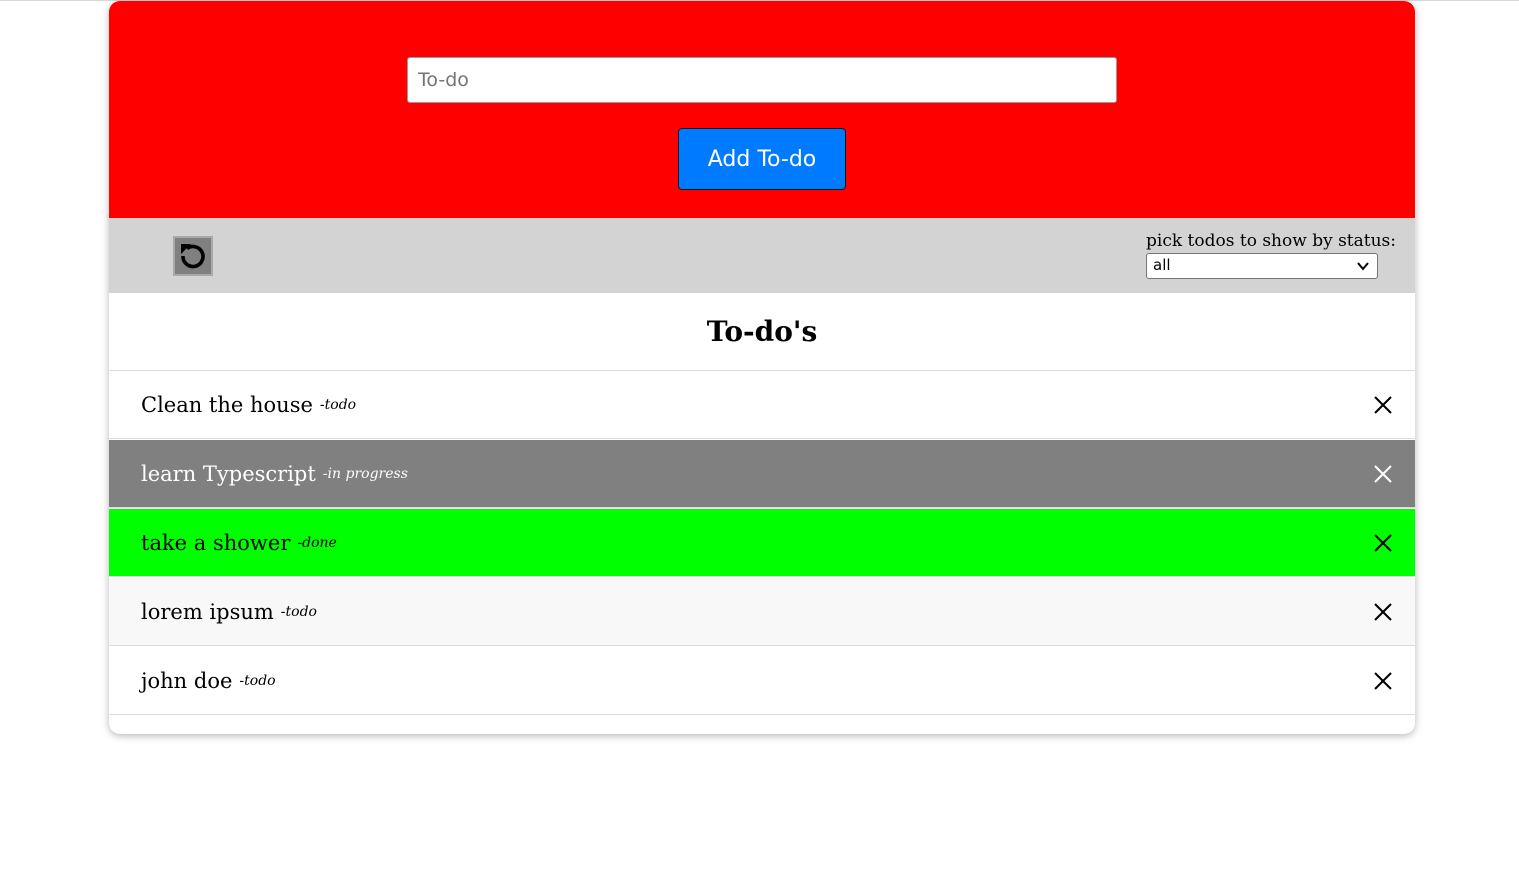  Describe the element at coordinates (762, 332) in the screenshot. I see `list-title: To-do's` at that location.